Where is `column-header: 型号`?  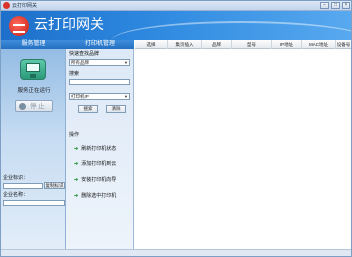 column-header: 型号 is located at coordinates (252, 44).